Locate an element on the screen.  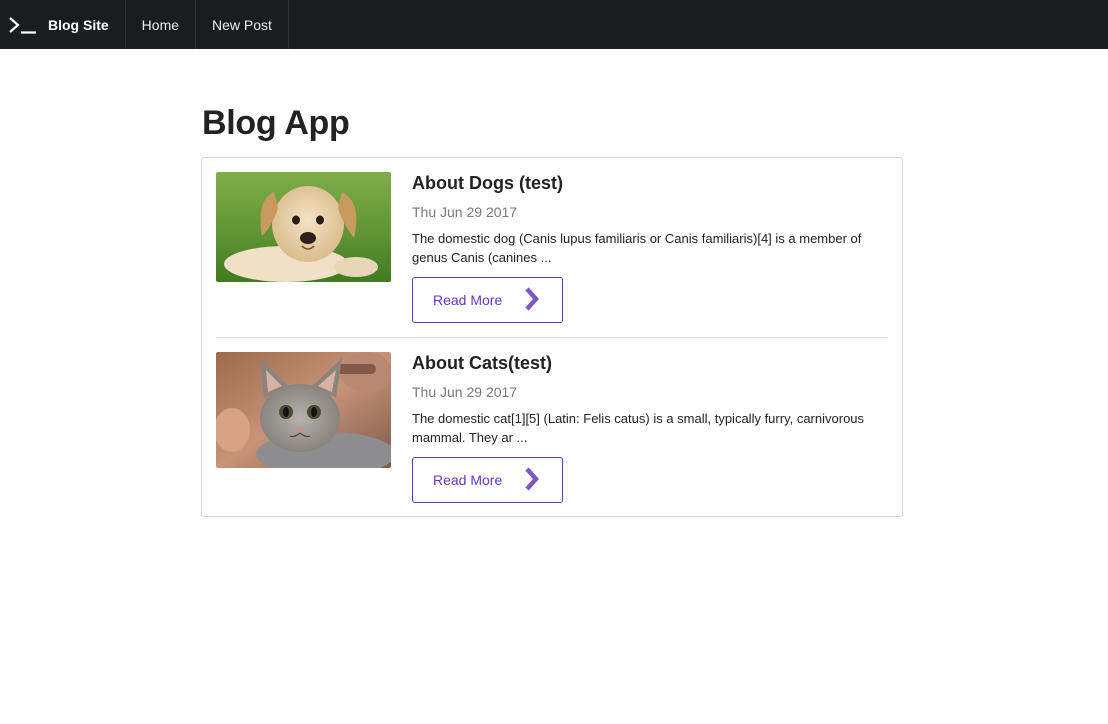
nav-item-label: New Post is located at coordinates (242, 24).